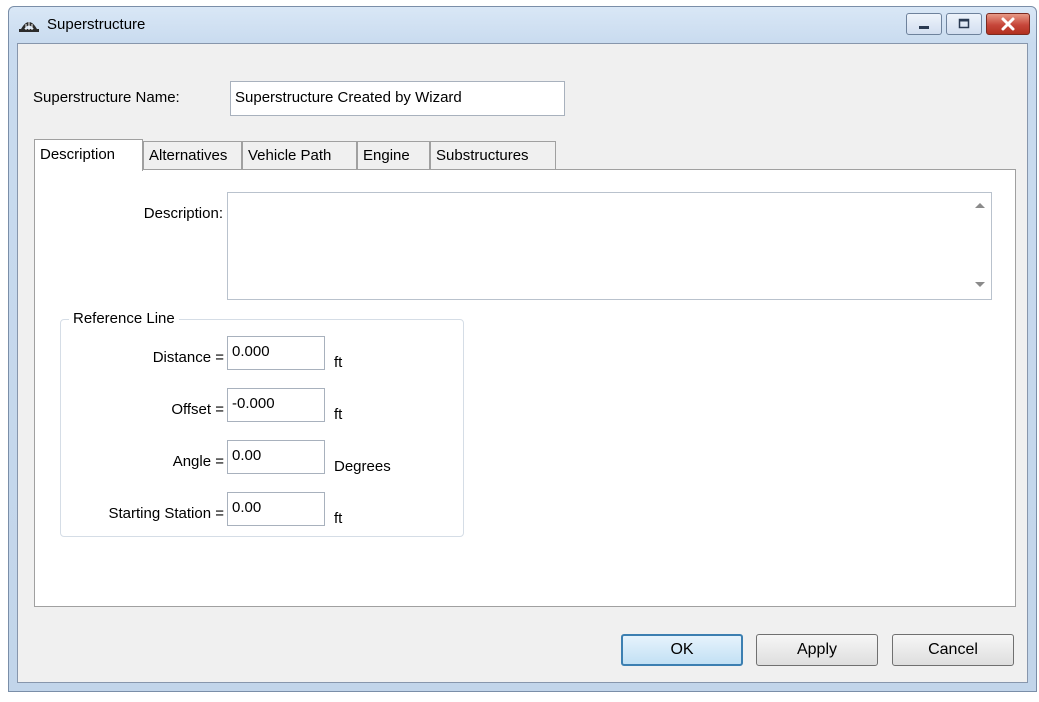 The width and height of the screenshot is (1039, 702). I want to click on window-controls, so click(968, 24).